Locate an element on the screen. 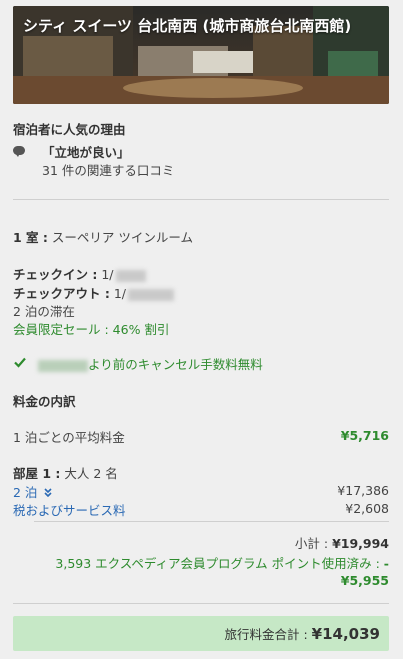 The image size is (403, 659). room-label: 部屋 1 : is located at coordinates (37, 473).